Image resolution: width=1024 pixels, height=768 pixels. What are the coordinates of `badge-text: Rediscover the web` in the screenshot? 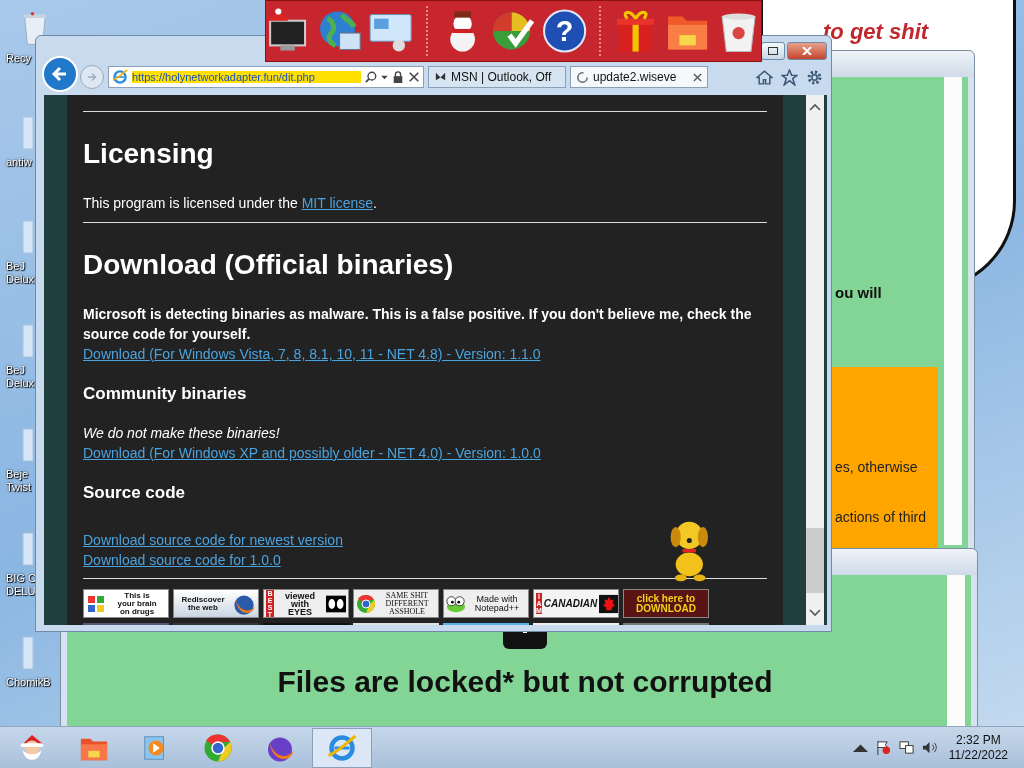 It's located at (203, 603).